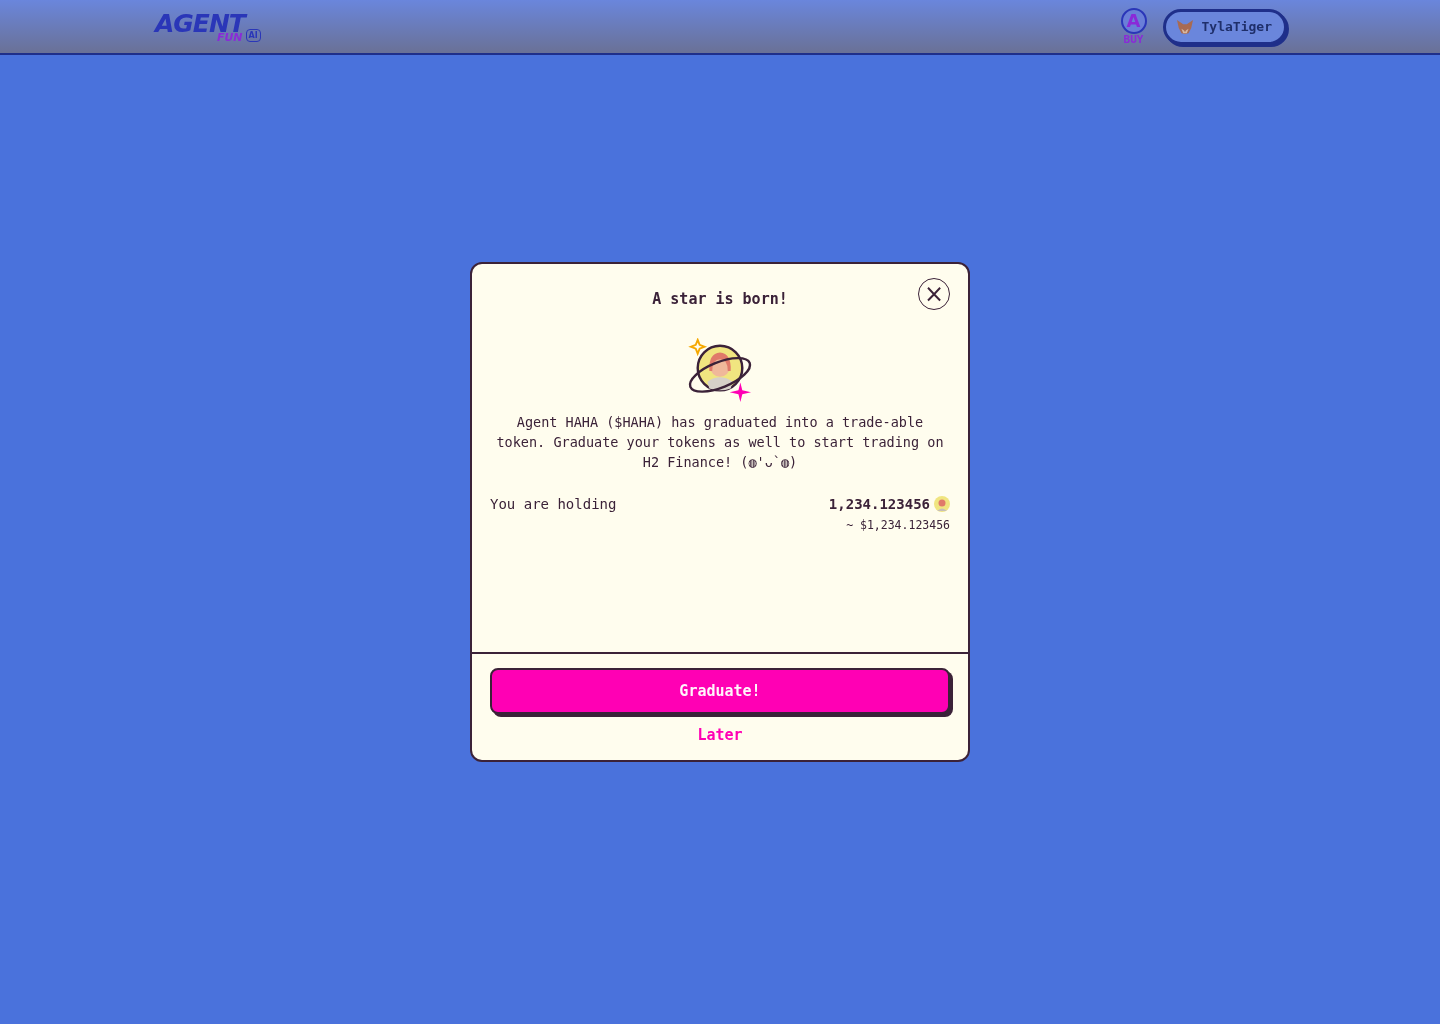 This screenshot has height=1024, width=1440. Describe the element at coordinates (553, 504) in the screenshot. I see `holding-label: You are holding` at that location.